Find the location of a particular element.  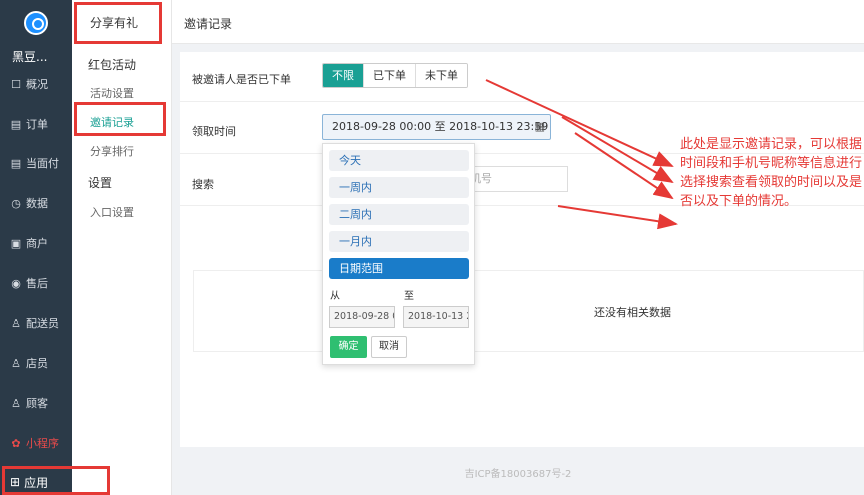

app-grid-icon: ⊞ is located at coordinates (15, 482).